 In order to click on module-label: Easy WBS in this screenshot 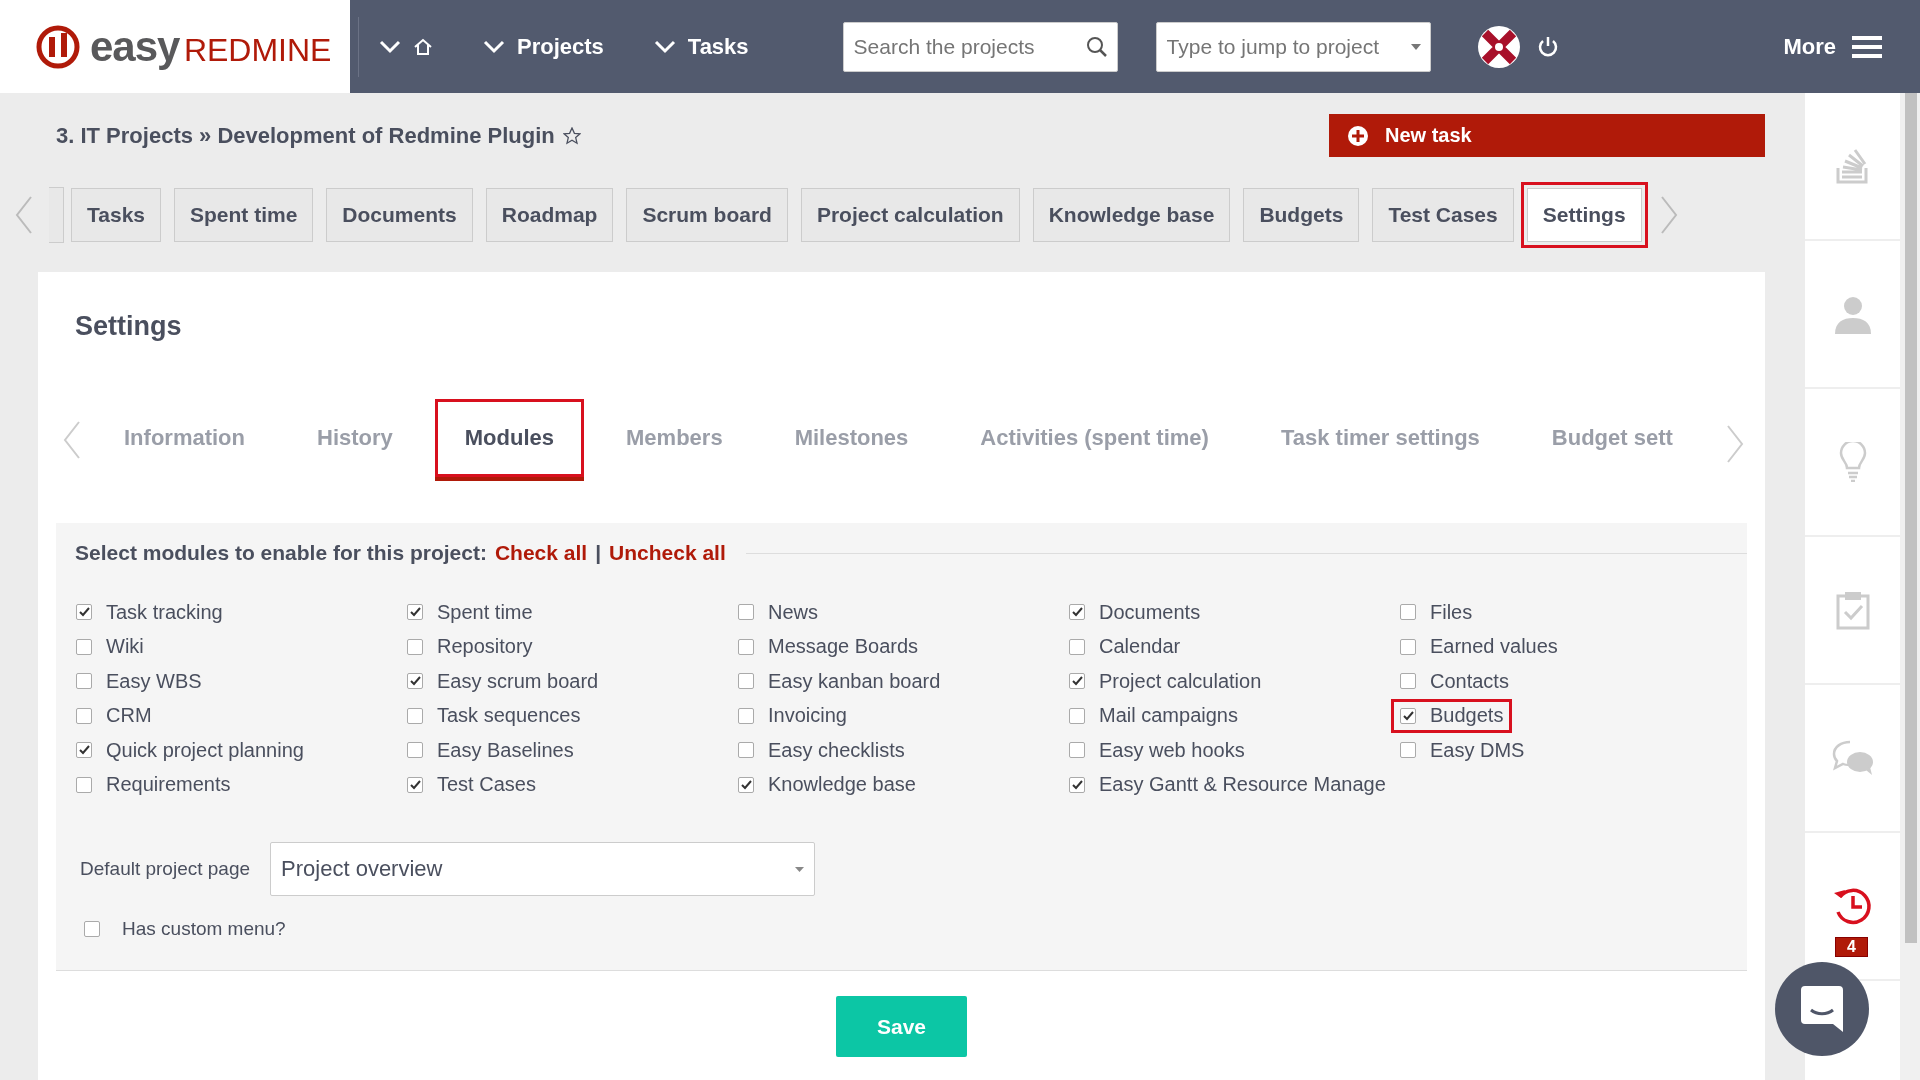, I will do `click(154, 681)`.